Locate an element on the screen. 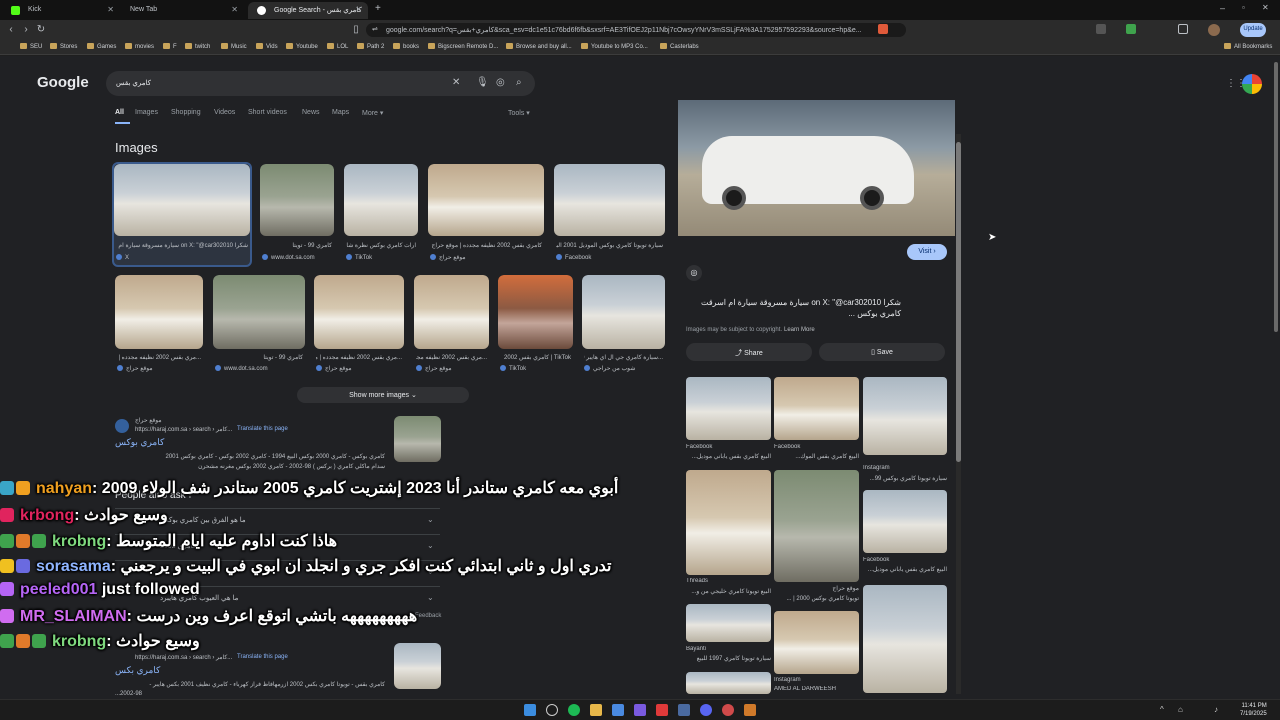 The width and height of the screenshot is (1280, 720). bookmark-books: books is located at coordinates (406, 46).